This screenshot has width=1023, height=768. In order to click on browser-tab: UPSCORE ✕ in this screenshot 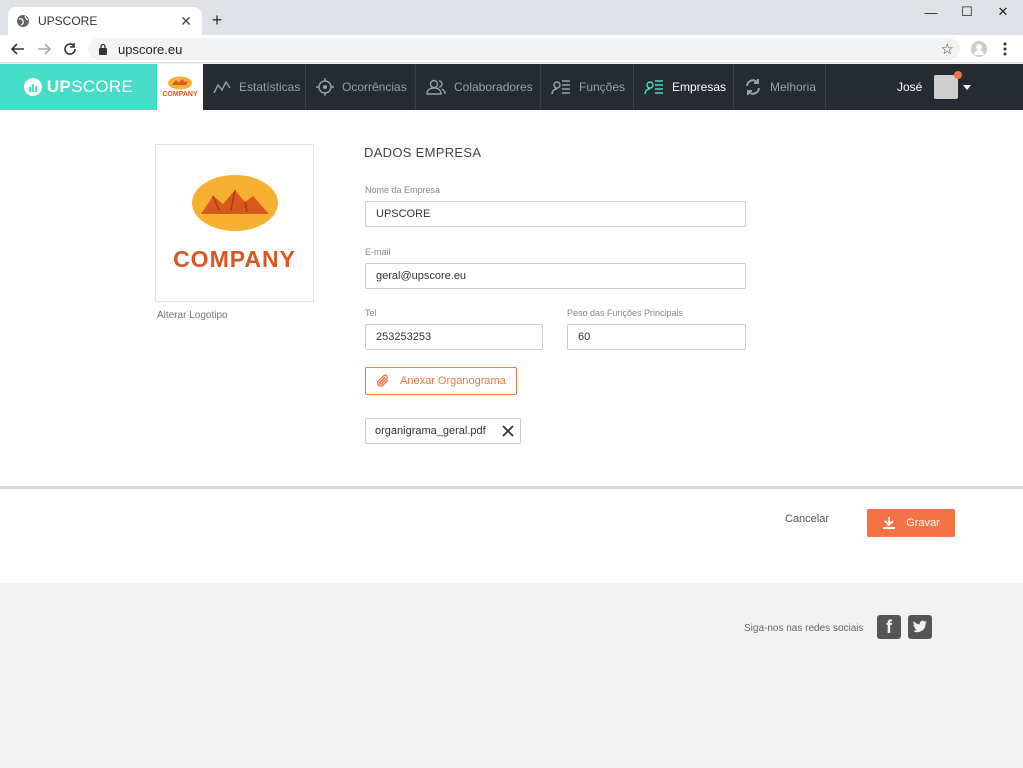, I will do `click(105, 21)`.